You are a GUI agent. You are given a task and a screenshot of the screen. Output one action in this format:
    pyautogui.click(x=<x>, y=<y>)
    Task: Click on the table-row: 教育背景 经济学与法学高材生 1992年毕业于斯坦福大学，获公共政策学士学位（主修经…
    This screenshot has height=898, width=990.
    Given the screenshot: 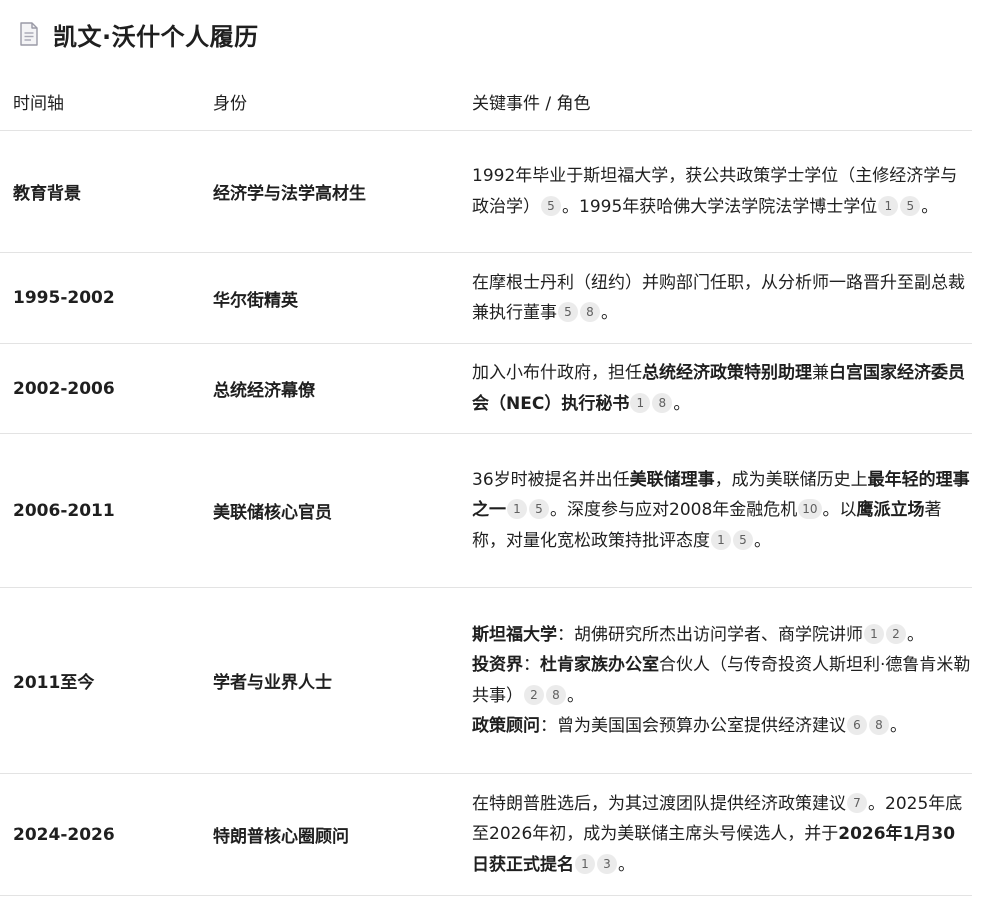 What is the action you would take?
    pyautogui.click(x=486, y=191)
    